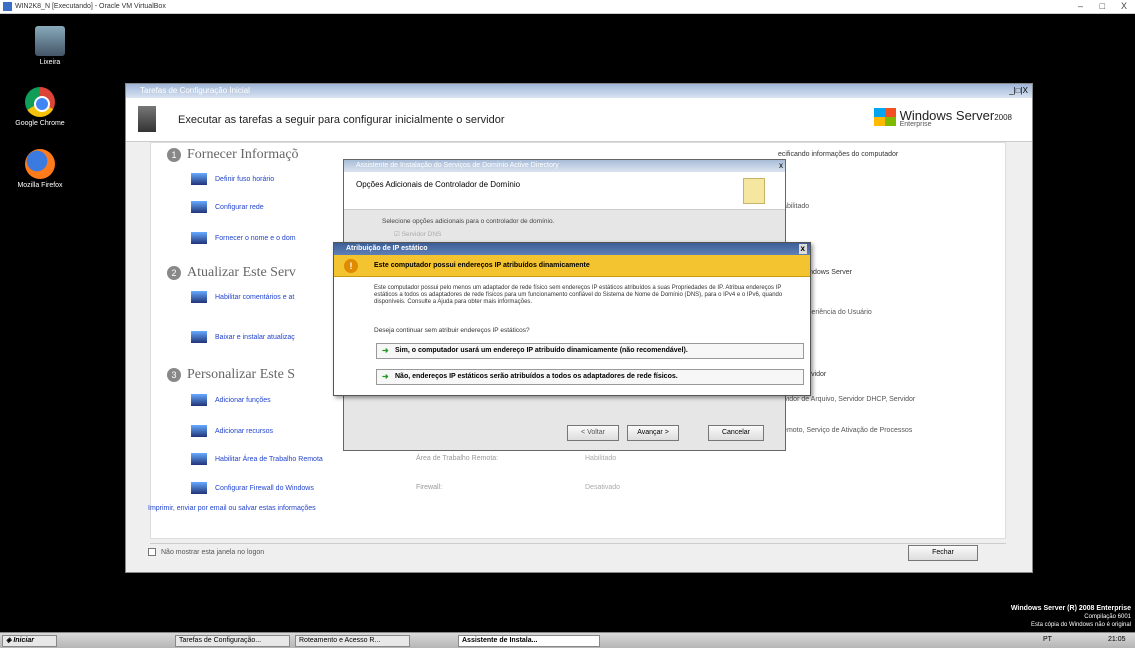 The height and width of the screenshot is (648, 1135). Describe the element at coordinates (40, 164) in the screenshot. I see `firefox-icon` at that location.